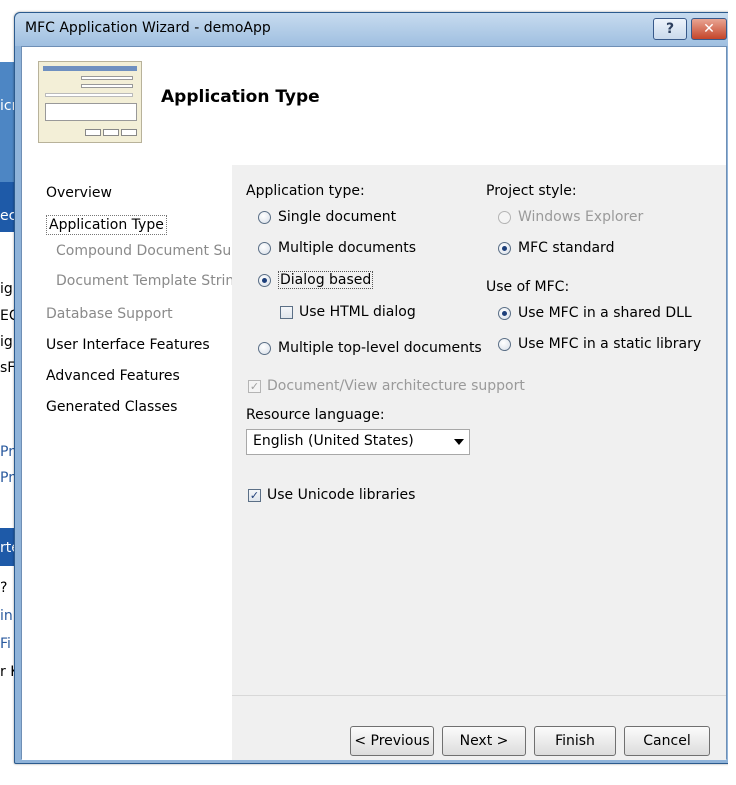 The height and width of the screenshot is (785, 736). Describe the element at coordinates (111, 407) in the screenshot. I see `nav-item-generated-classes: Generated Classes` at that location.